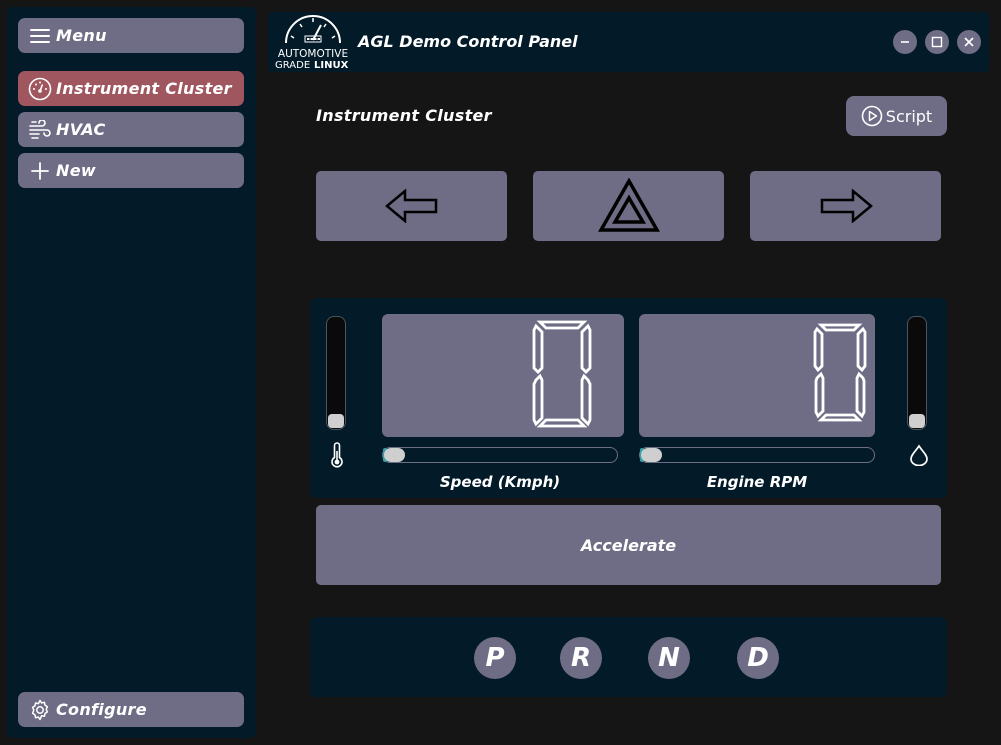  I want to click on page-title: Instrument Cluster, so click(404, 115).